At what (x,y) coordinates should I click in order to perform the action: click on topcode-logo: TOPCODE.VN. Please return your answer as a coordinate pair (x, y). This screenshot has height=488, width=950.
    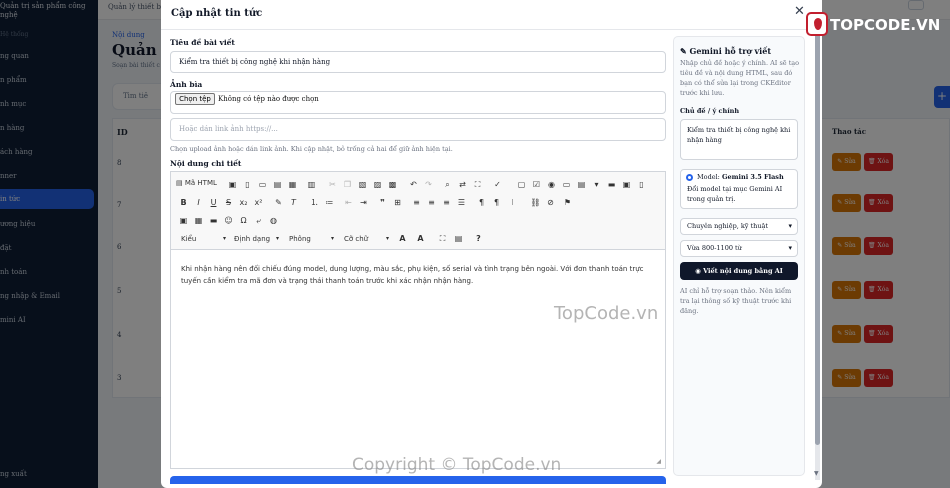
    Looking at the image, I should click on (878, 25).